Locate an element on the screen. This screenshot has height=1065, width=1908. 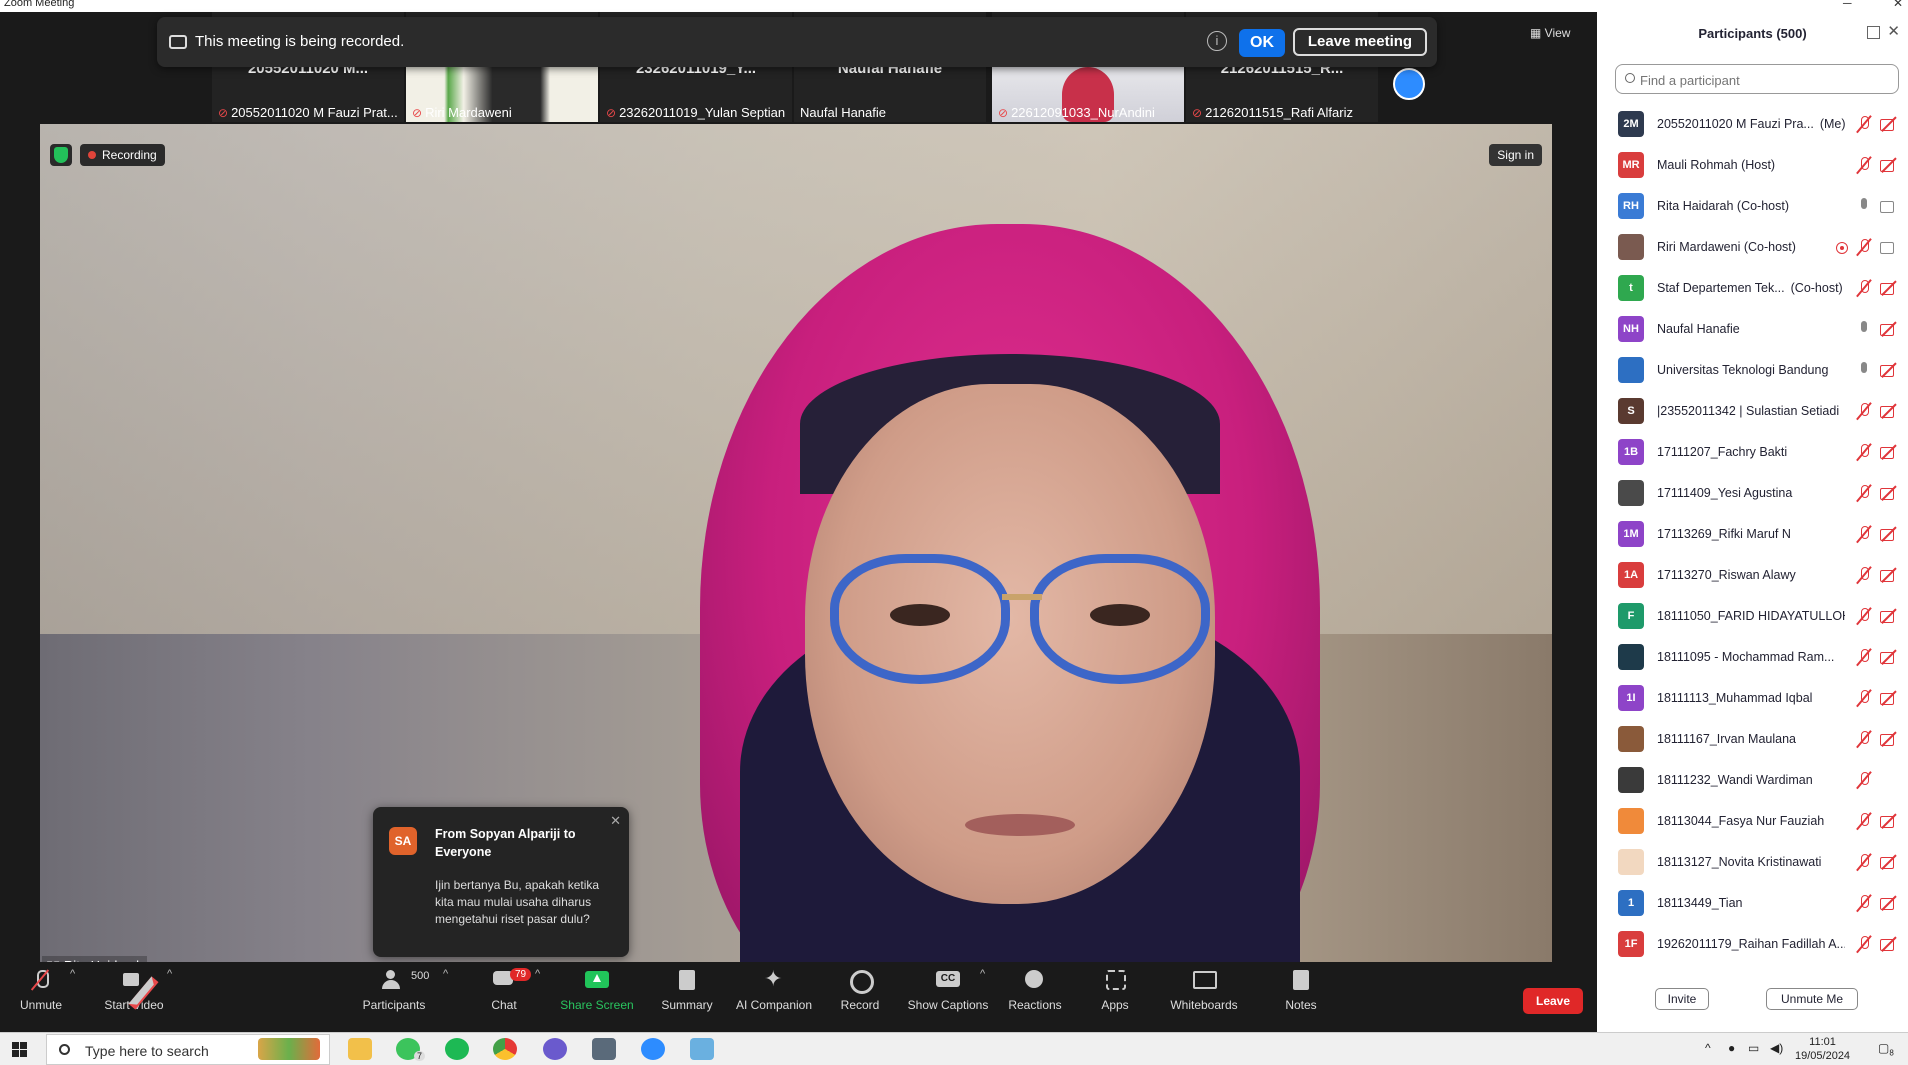
leave-button: Leave is located at coordinates (1553, 1001).